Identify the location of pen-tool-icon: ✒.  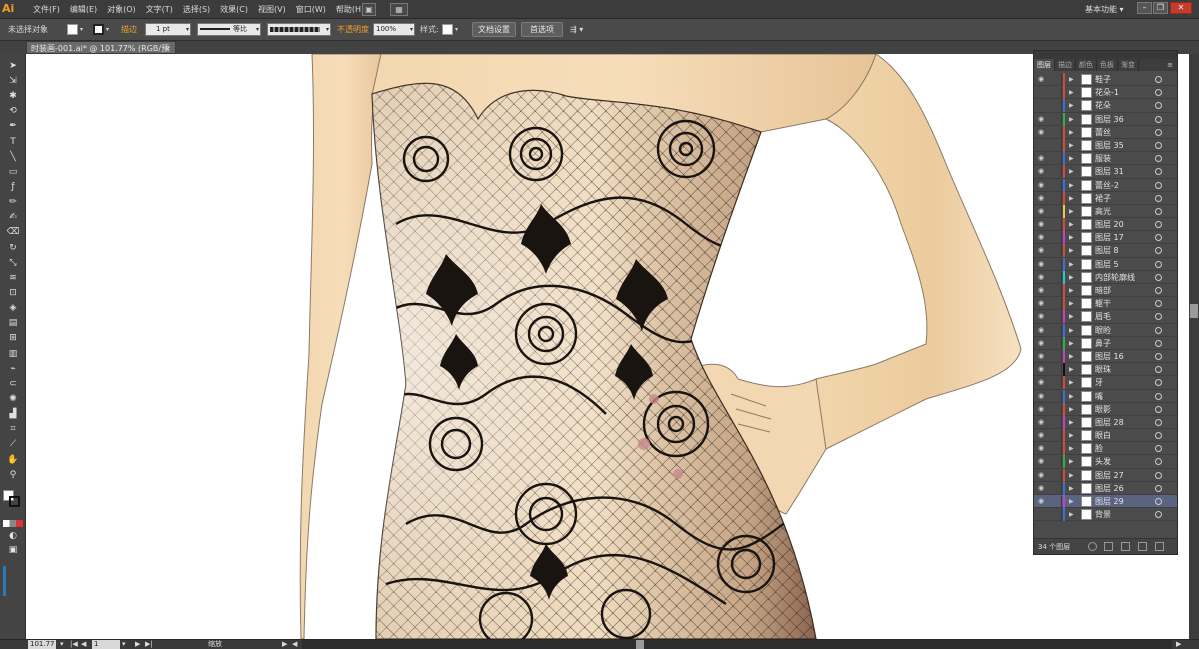
(13, 126).